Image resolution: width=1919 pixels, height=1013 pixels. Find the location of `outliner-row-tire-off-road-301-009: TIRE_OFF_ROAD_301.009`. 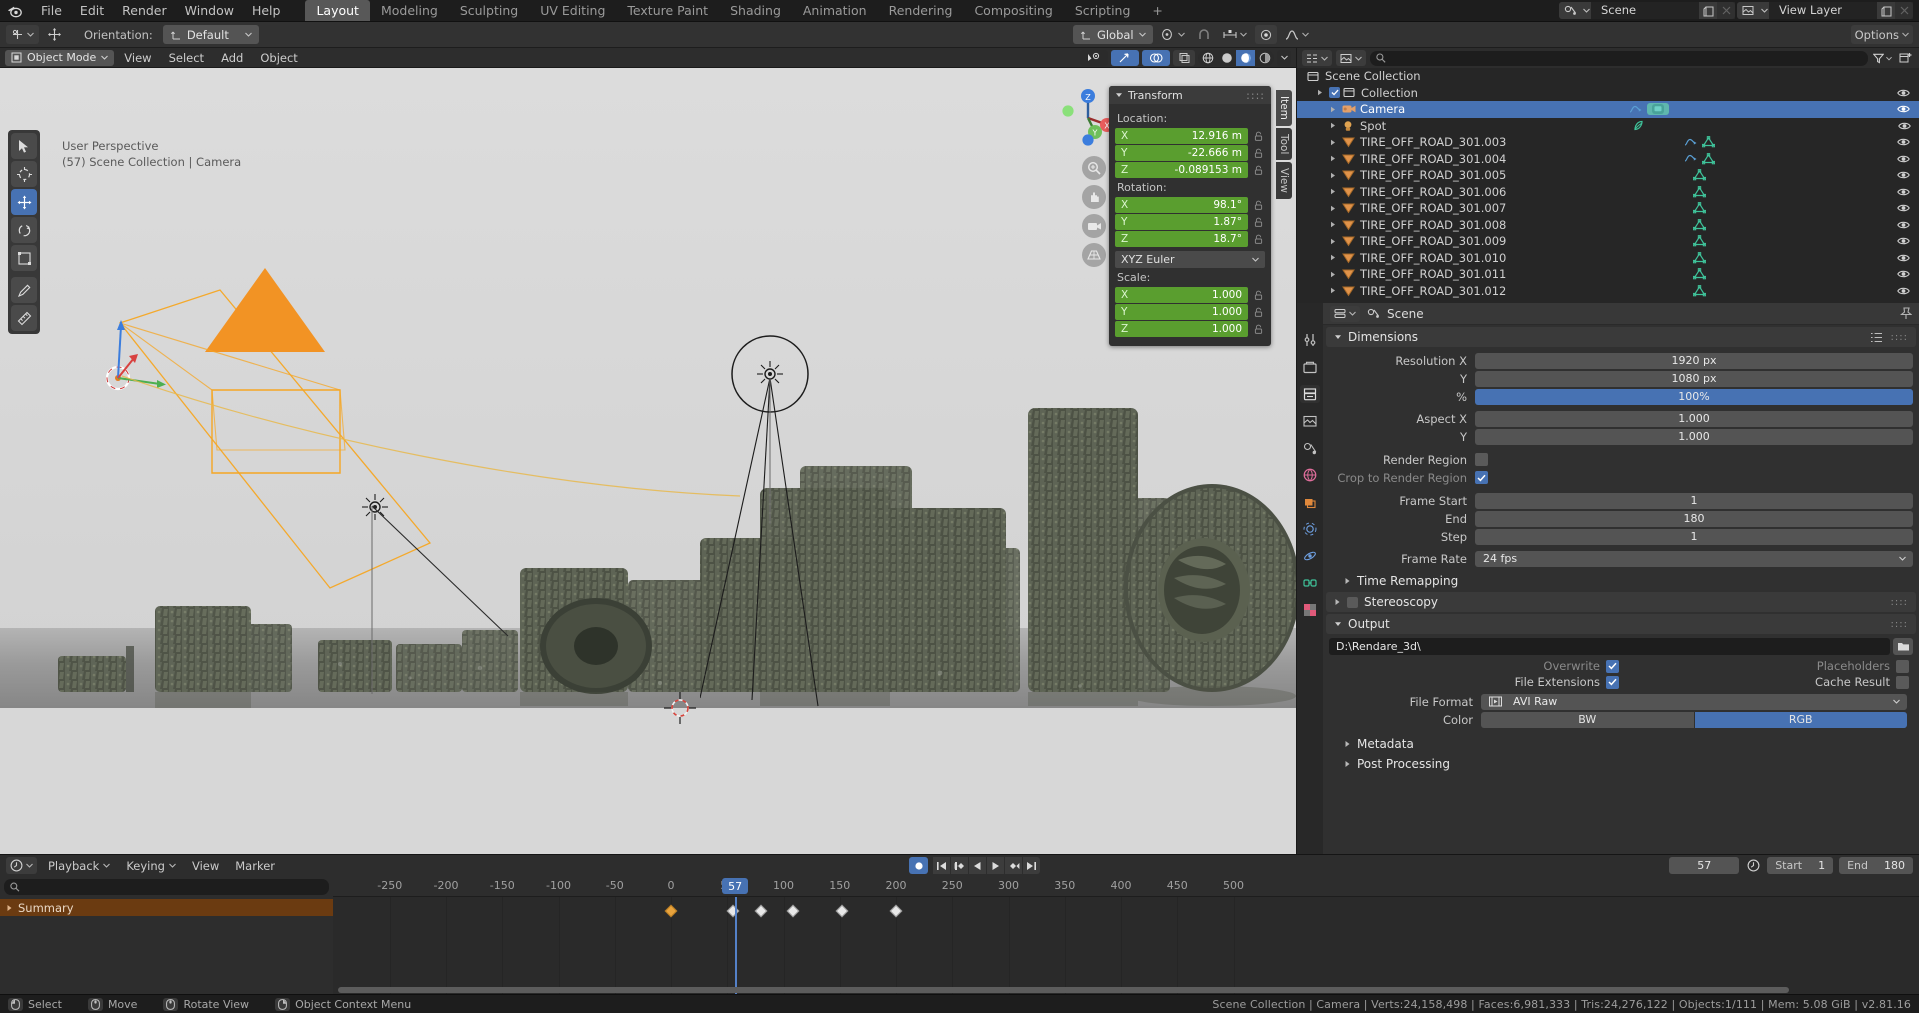

outliner-row-tire-off-road-301-009: TIRE_OFF_ROAD_301.009 is located at coordinates (1608, 241).